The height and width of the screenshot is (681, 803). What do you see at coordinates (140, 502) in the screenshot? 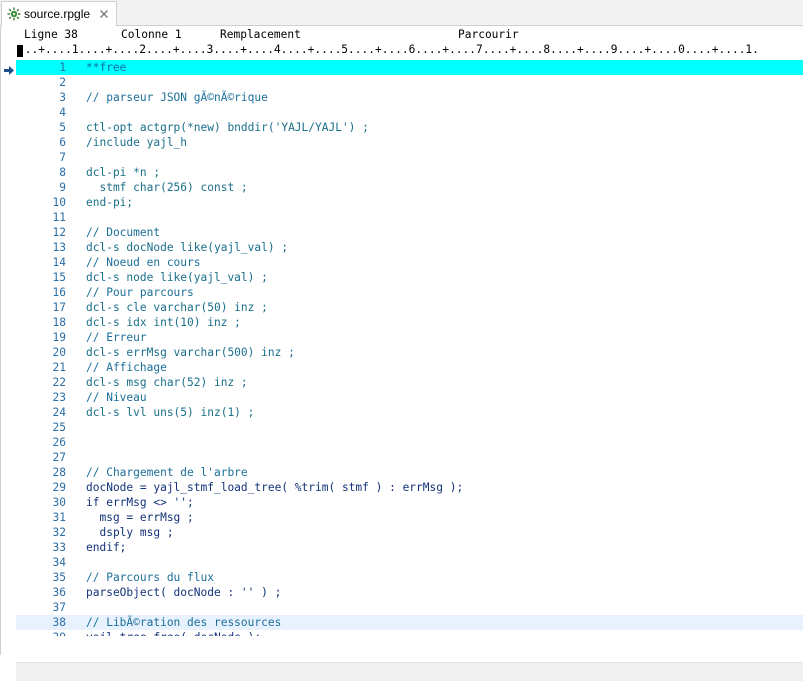
I see `code-text: if errMsg <> '';` at bounding box center [140, 502].